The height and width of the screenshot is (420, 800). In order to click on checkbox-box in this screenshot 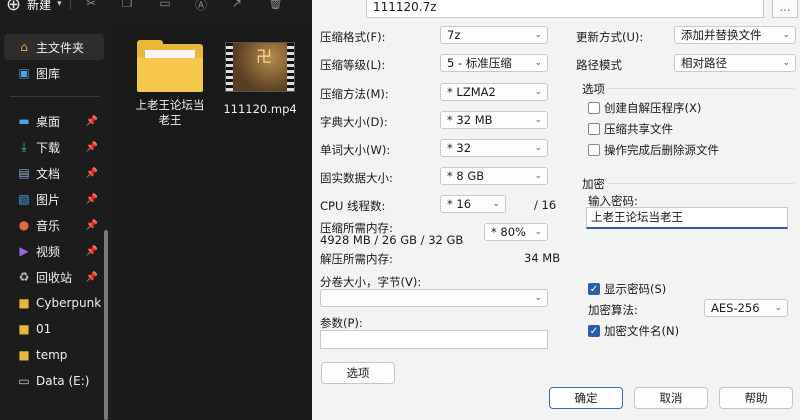, I will do `click(594, 129)`.